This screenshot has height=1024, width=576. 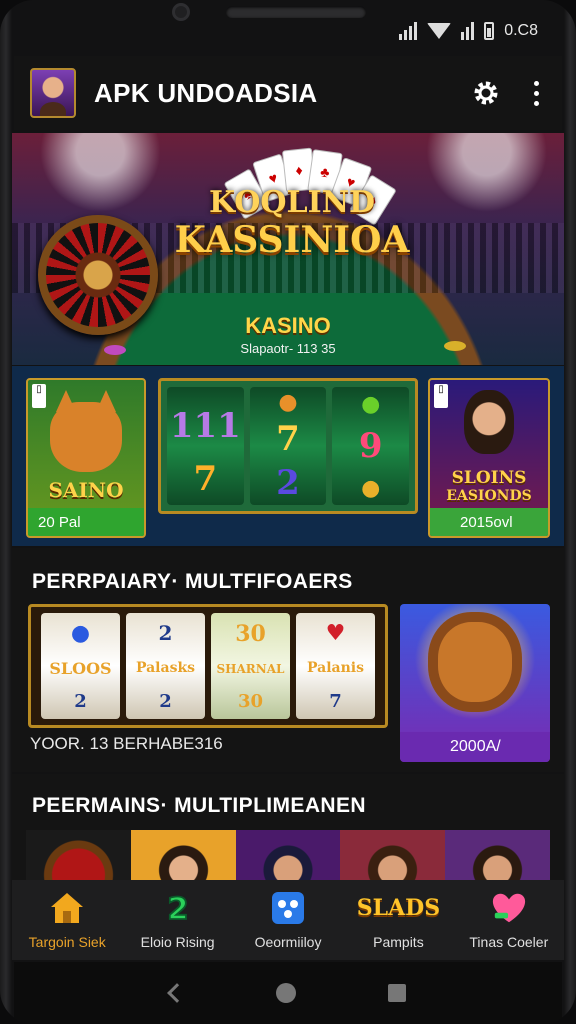 I want to click on game-tile-label-bar: 2000A/, so click(x=475, y=747).